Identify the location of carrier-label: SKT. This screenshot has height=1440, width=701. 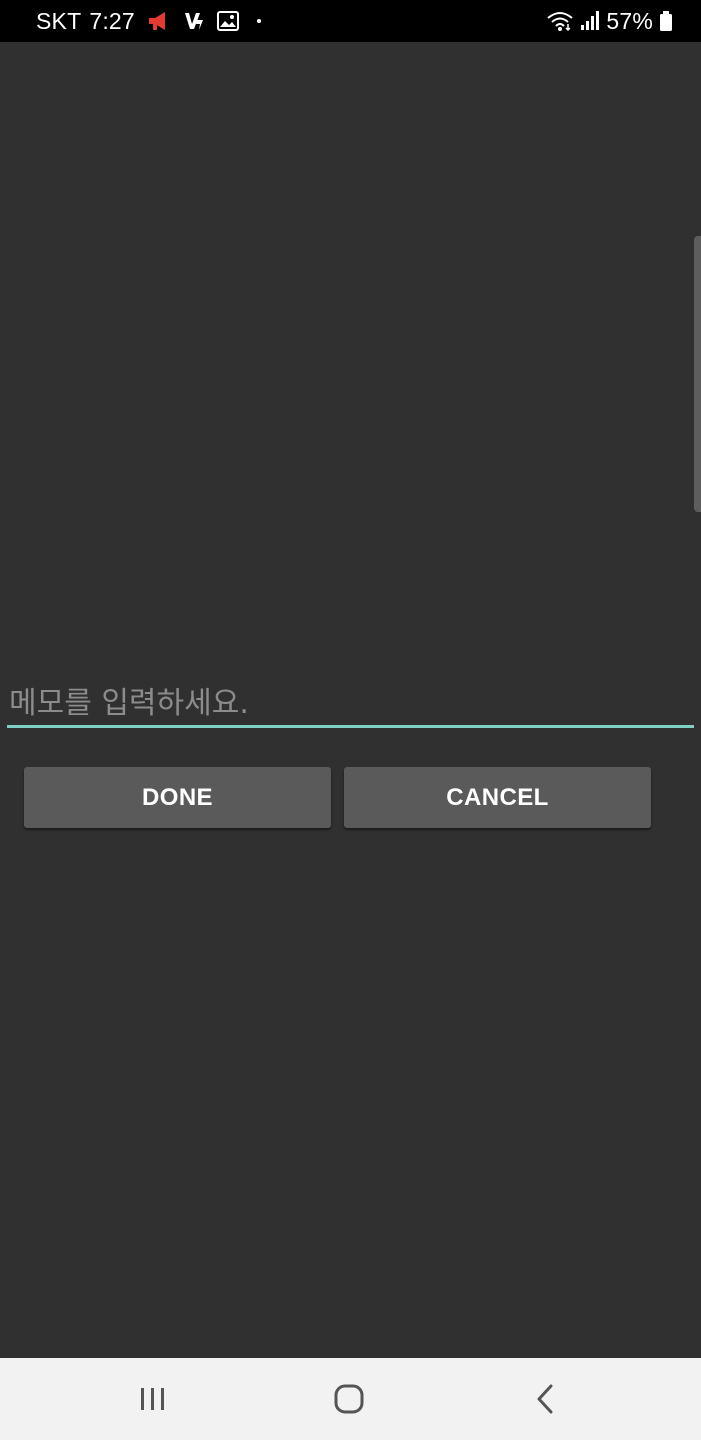
(59, 20).